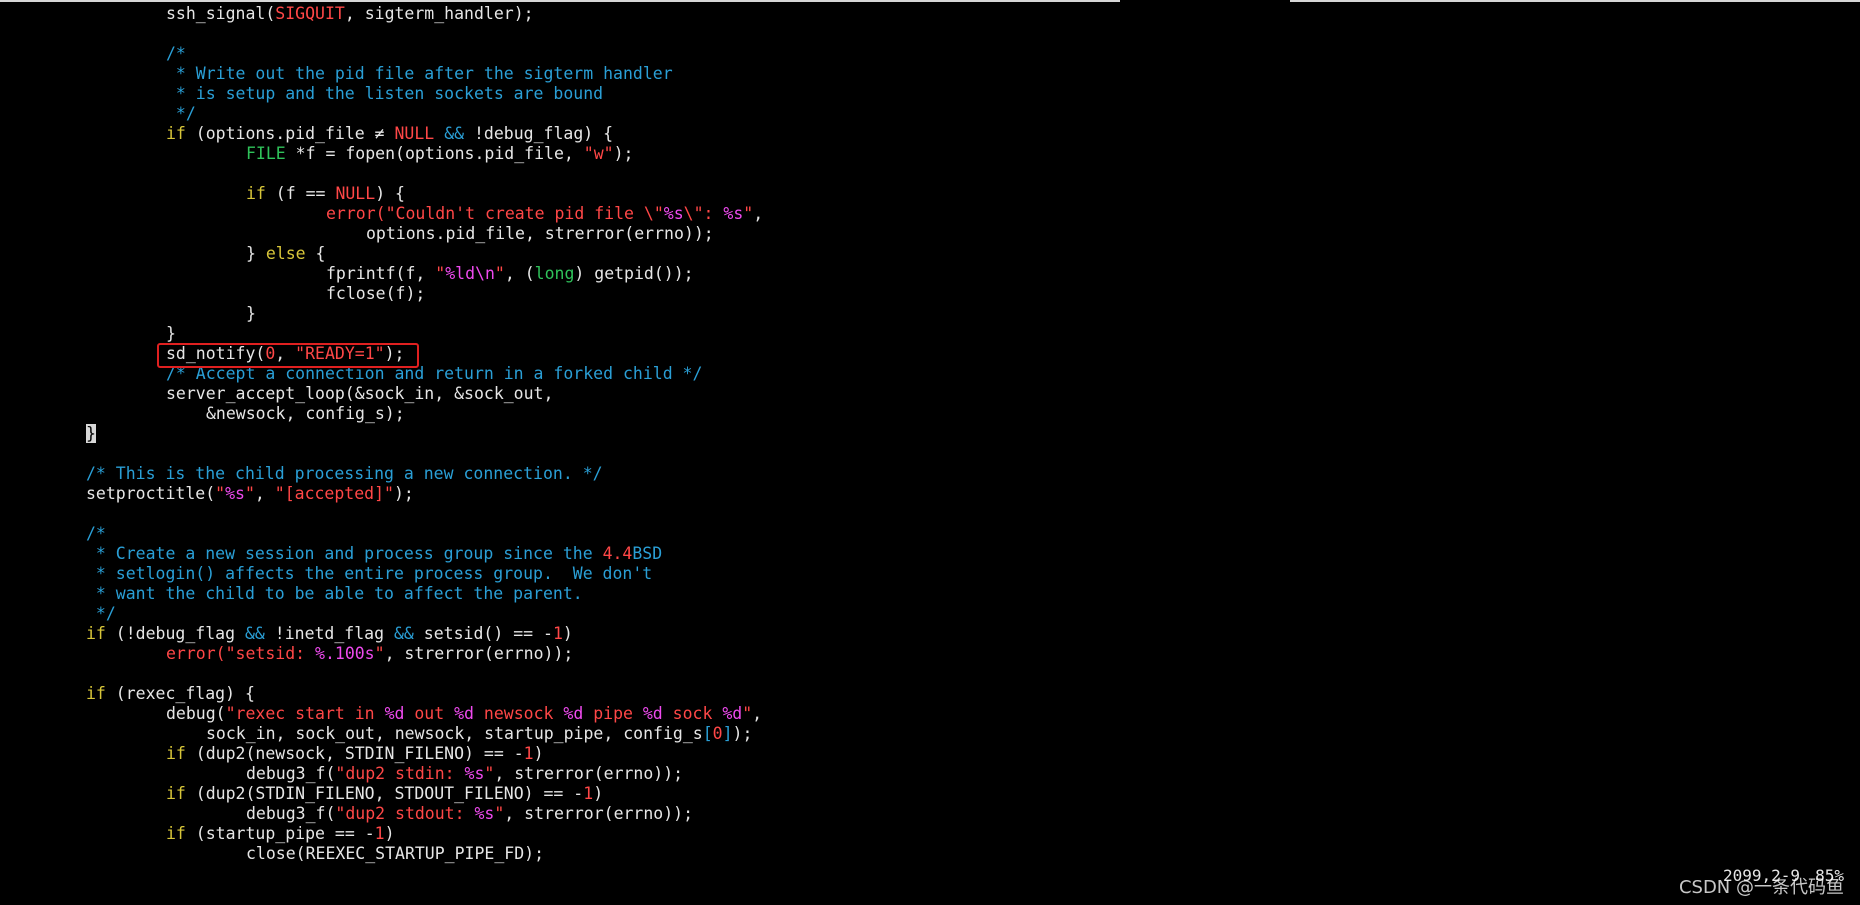 The height and width of the screenshot is (905, 1860). Describe the element at coordinates (519, 273) in the screenshot. I see `code-token-plain: , (` at that location.